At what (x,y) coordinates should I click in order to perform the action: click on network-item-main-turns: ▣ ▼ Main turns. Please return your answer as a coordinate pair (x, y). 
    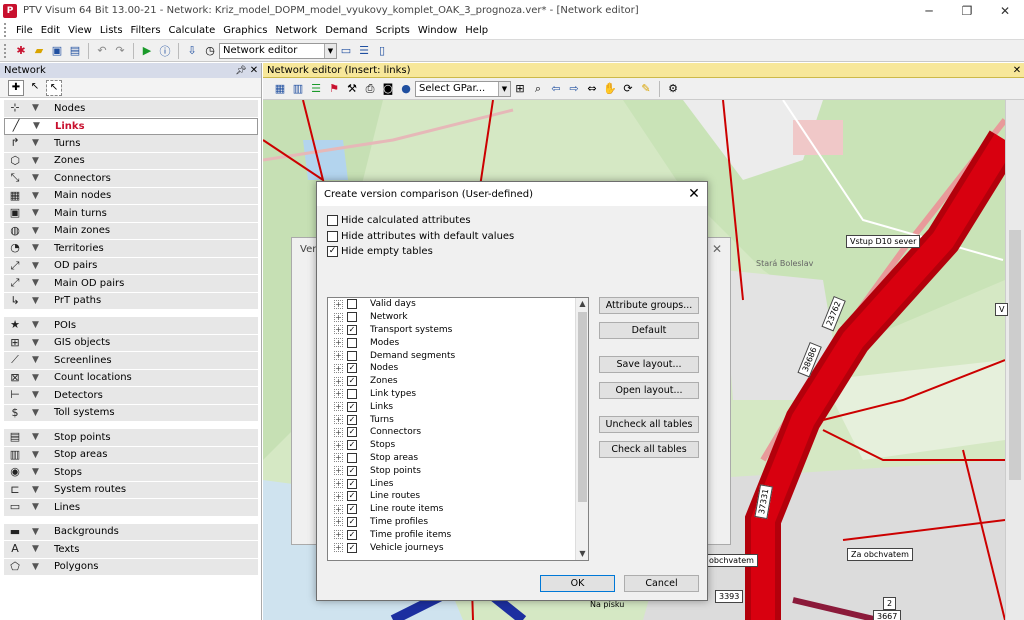
    Looking at the image, I should click on (131, 214).